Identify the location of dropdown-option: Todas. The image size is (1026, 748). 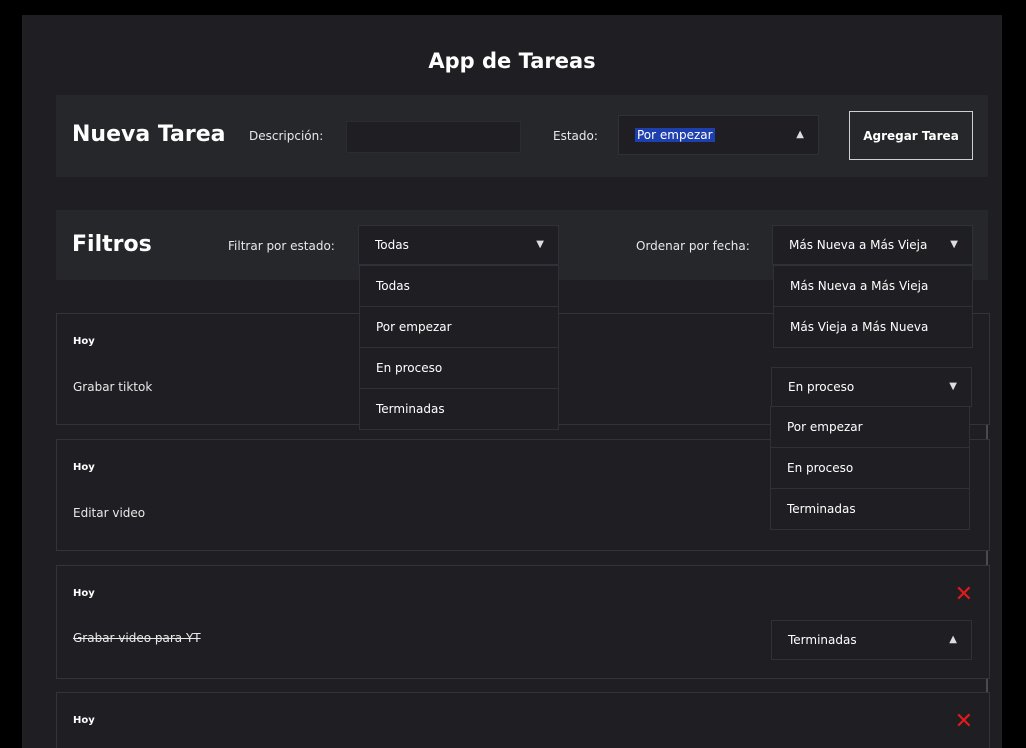
(459, 286).